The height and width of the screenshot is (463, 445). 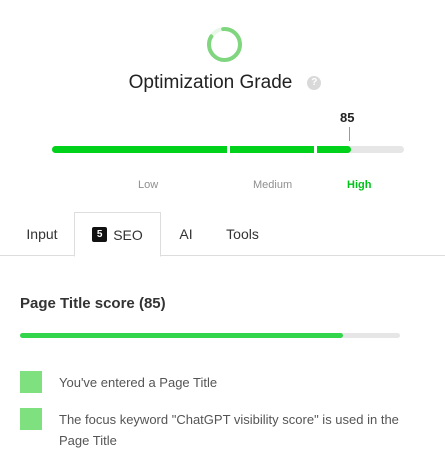 I want to click on grade-level-low: Low, so click(x=148, y=185).